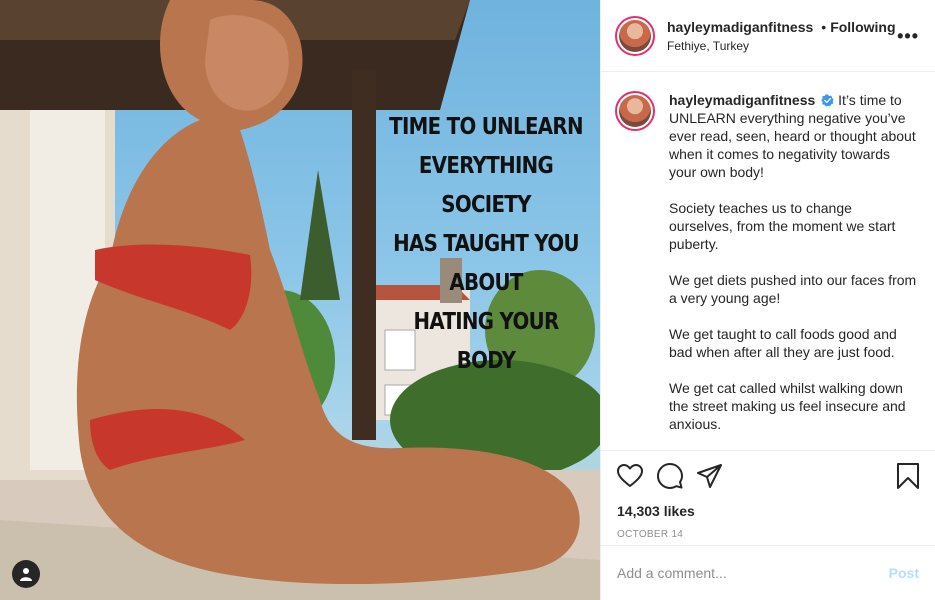  What do you see at coordinates (486, 127) in the screenshot?
I see `overlay-line: TIME TO UNLEARN` at bounding box center [486, 127].